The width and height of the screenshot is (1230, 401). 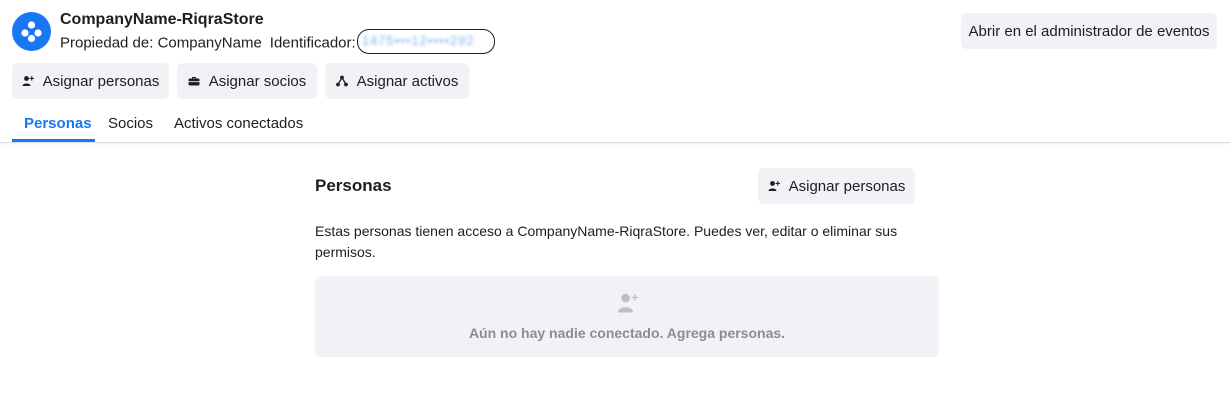 I want to click on open-events-manager-button: Abrir en el administrador de eventos, so click(x=1089, y=31).